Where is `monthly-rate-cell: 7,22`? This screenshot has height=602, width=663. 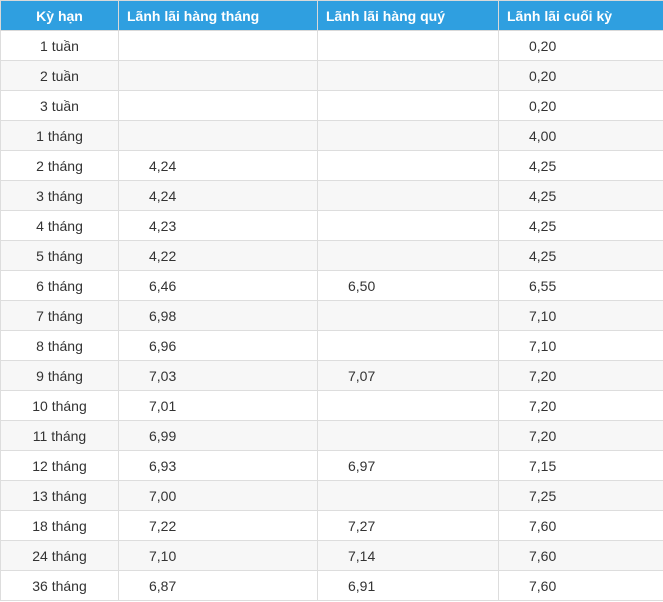
monthly-rate-cell: 7,22 is located at coordinates (218, 525).